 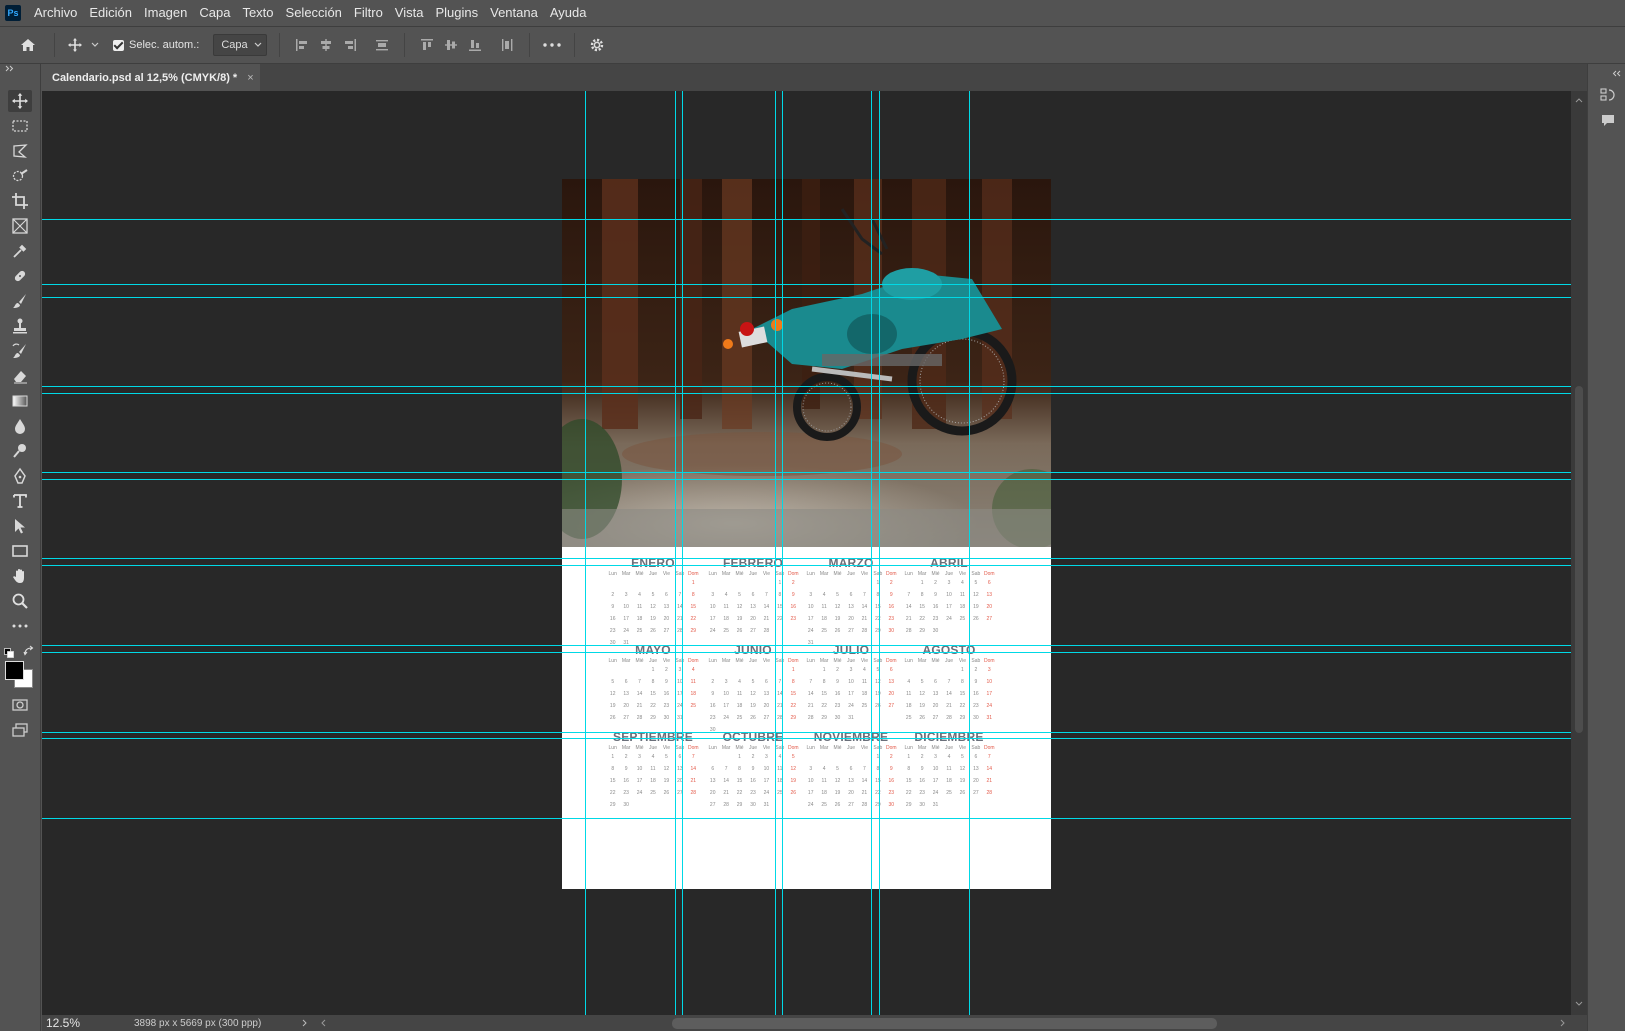 I want to click on align-center-horizontal-icon, so click(x=326, y=45).